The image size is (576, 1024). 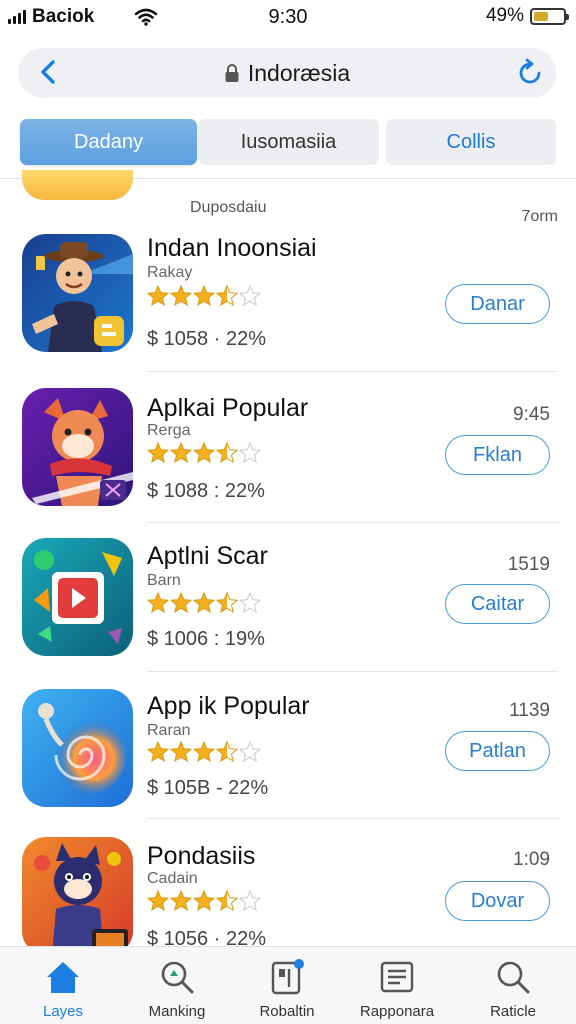 I want to click on address-title: Indoræsia, so click(x=287, y=73).